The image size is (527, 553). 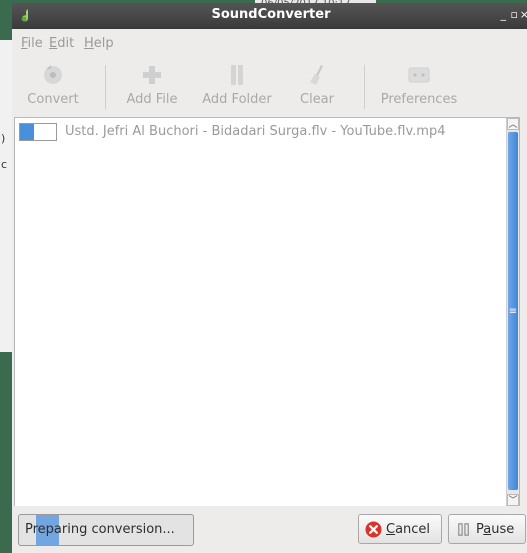 I want to click on folder-music-icon, so click(x=237, y=75).